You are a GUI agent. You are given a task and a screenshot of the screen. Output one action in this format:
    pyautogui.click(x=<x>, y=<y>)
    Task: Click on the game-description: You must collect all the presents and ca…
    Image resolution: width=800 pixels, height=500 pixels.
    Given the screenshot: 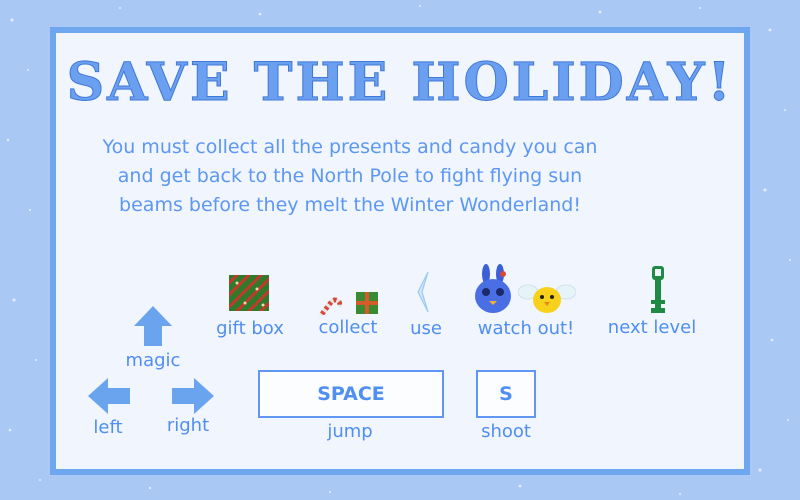 What is the action you would take?
    pyautogui.click(x=350, y=176)
    